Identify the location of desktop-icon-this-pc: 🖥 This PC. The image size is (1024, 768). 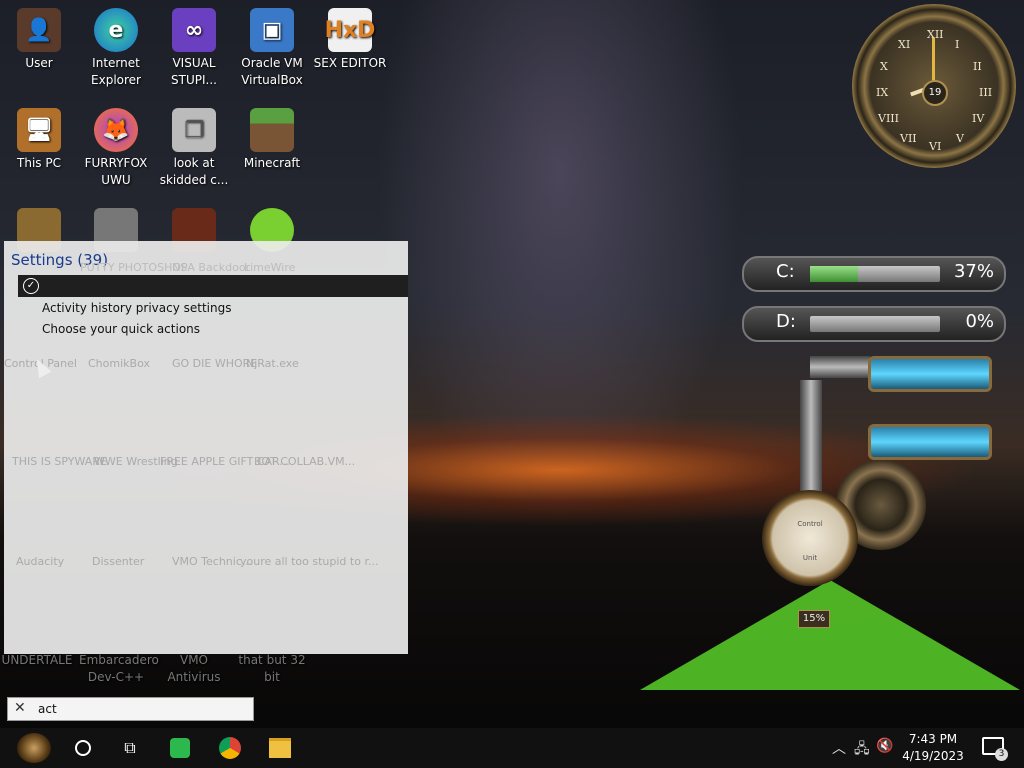
(39, 140).